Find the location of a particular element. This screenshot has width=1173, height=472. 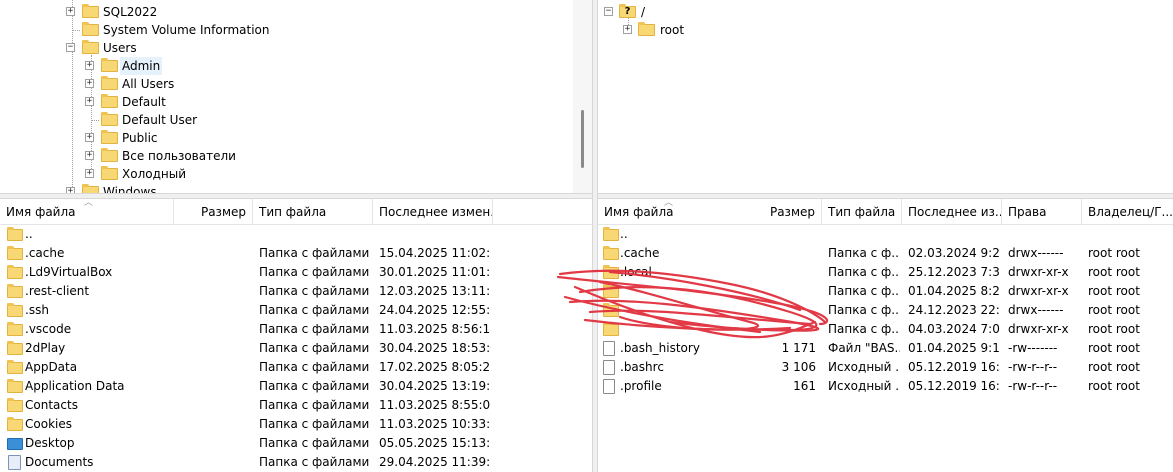

tree-node: + Windows is located at coordinates (285, 188).